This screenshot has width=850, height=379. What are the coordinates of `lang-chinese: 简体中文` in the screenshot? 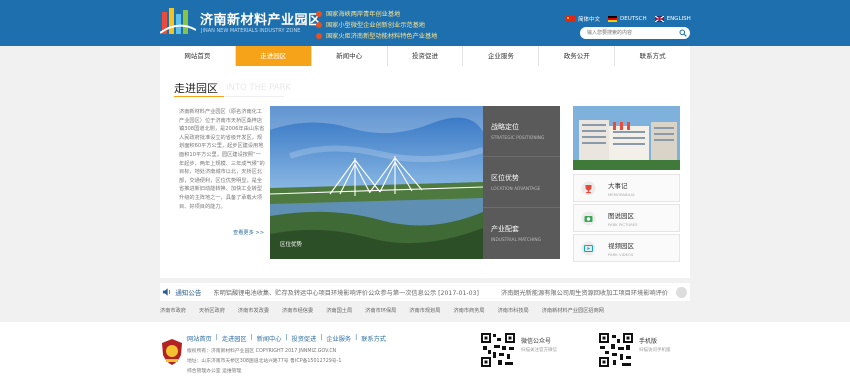 It's located at (583, 19).